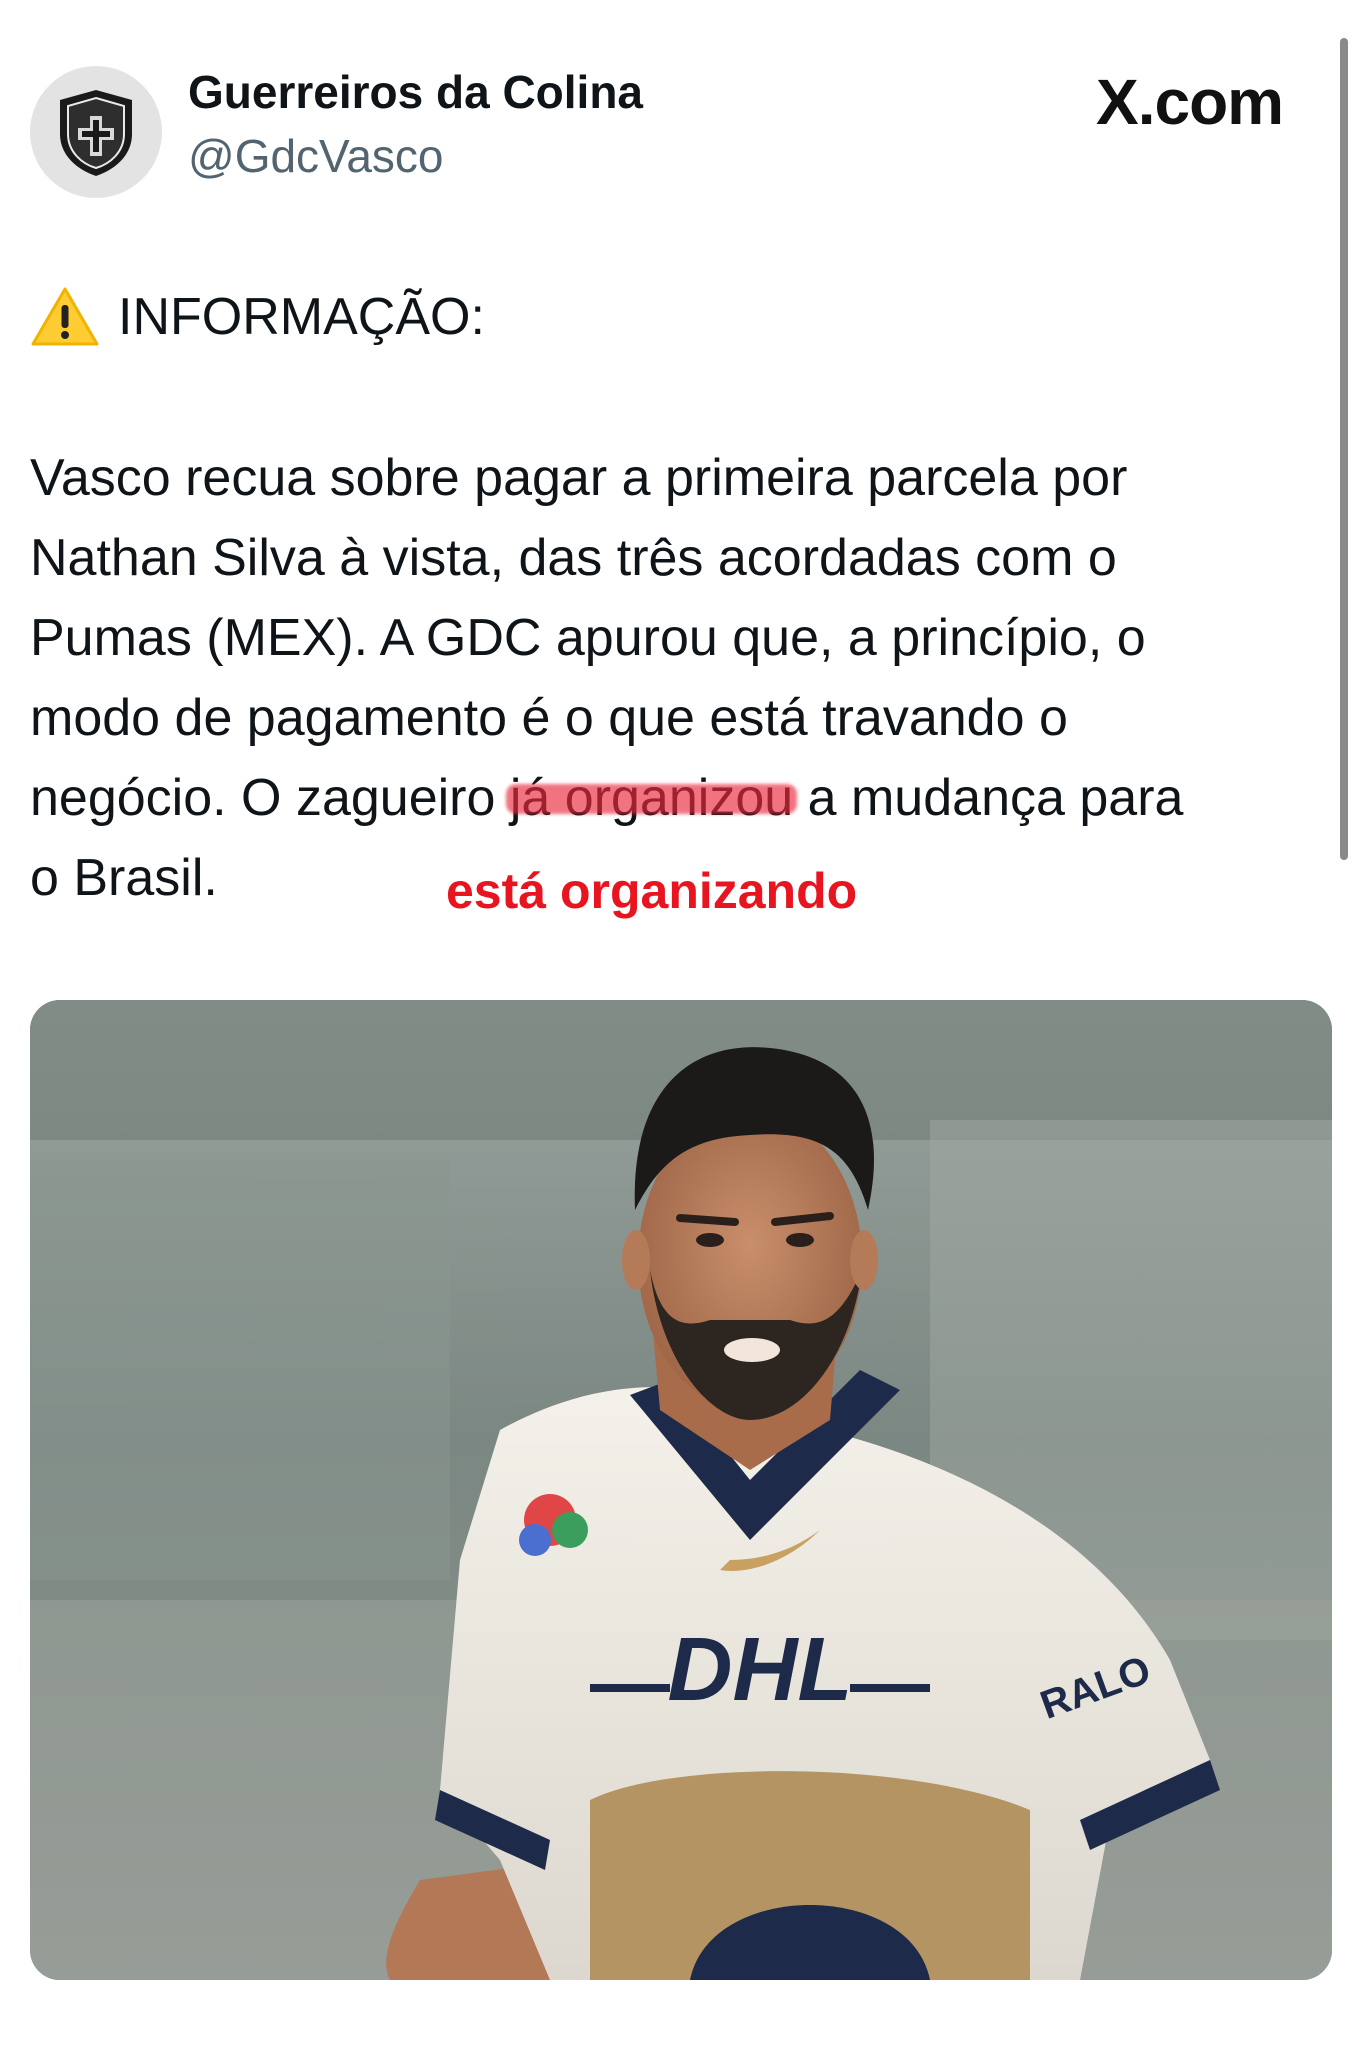 This screenshot has width=1362, height=2048. What do you see at coordinates (652, 891) in the screenshot?
I see `correction-annotation: está organizando` at bounding box center [652, 891].